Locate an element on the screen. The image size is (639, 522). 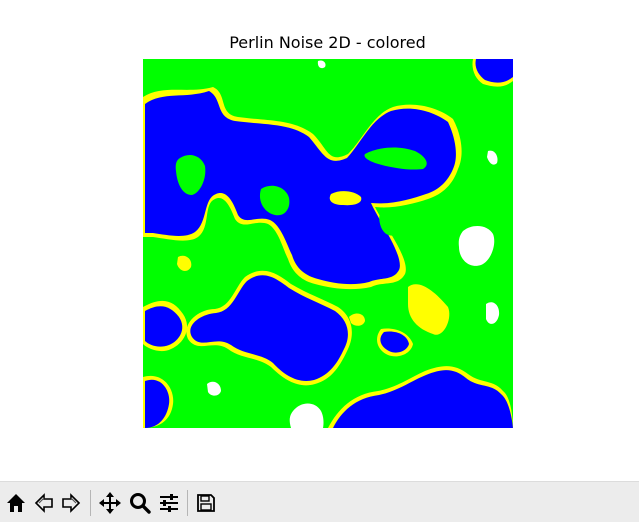
back-button is located at coordinates (44, 503).